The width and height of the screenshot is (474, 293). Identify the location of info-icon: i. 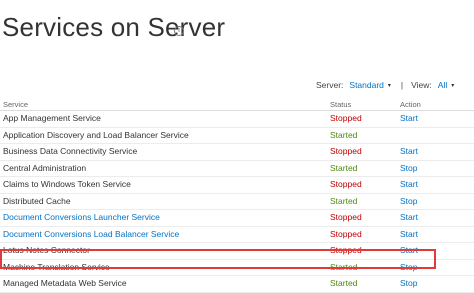
(179, 31).